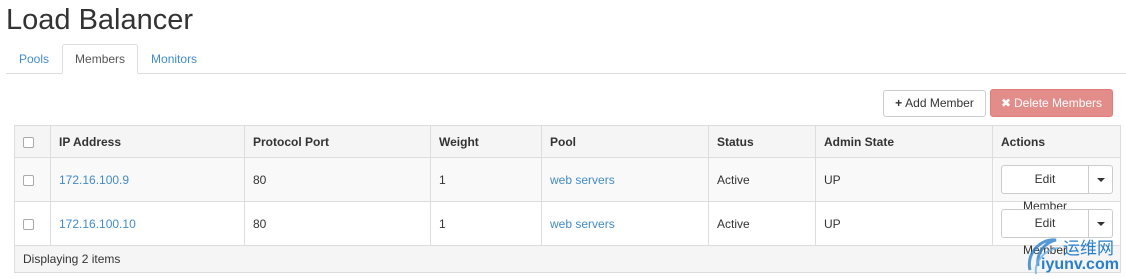 This screenshot has width=1126, height=279. I want to click on select-all-cell, so click(32, 141).